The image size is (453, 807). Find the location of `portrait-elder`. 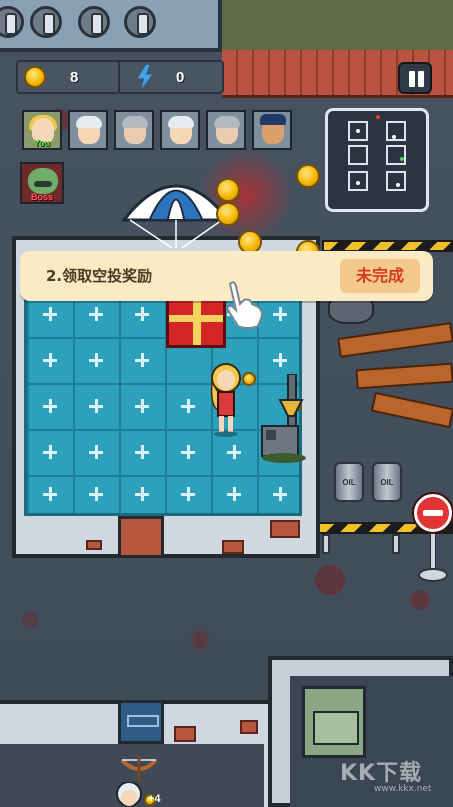

portrait-elder is located at coordinates (134, 130).